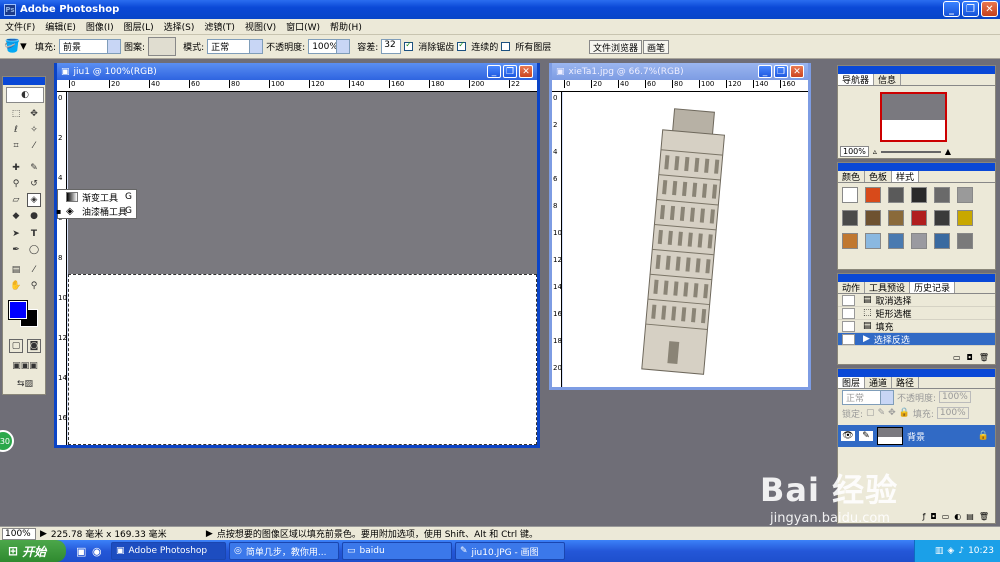 This screenshot has width=1000, height=562. Describe the element at coordinates (34, 114) in the screenshot. I see `move-tool-icon: ✥` at that location.